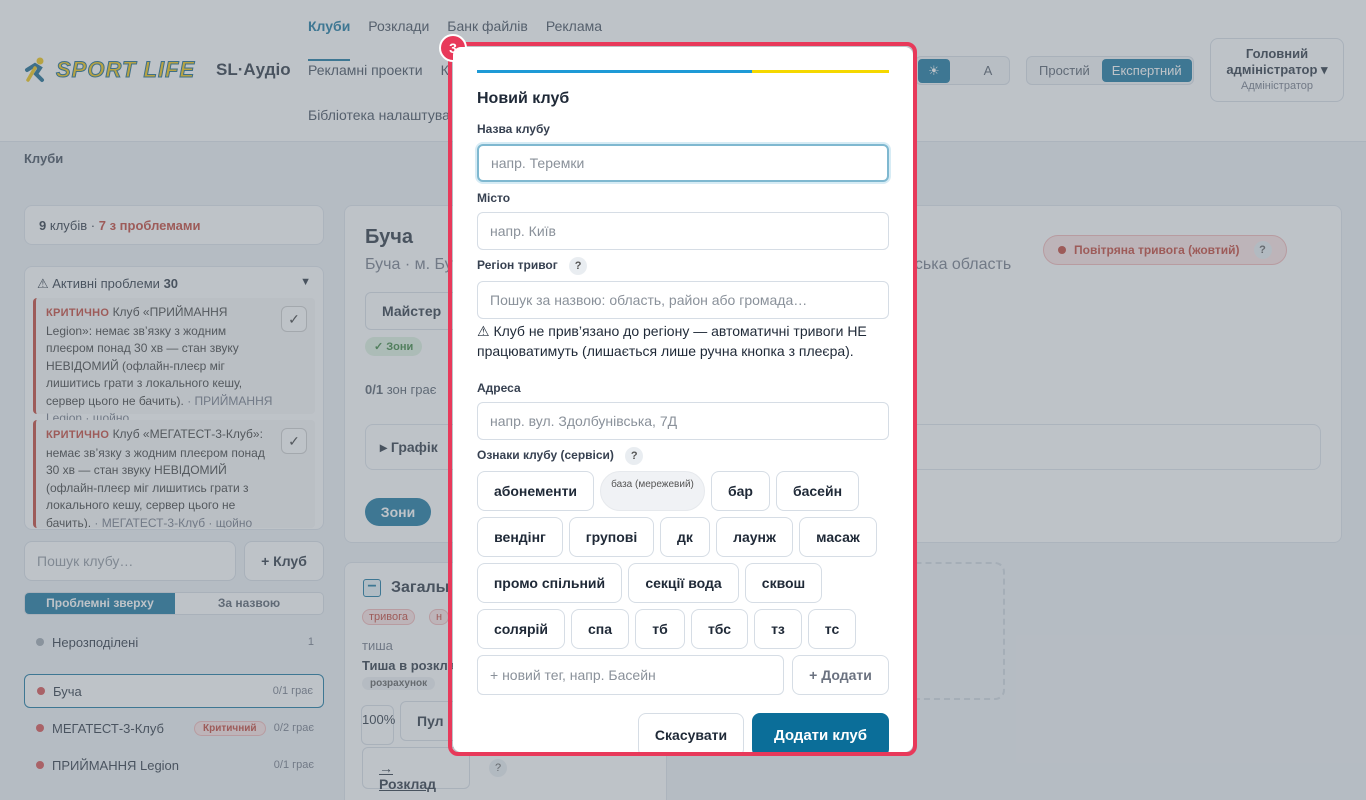 Image resolution: width=1366 pixels, height=800 pixels. What do you see at coordinates (838, 537) in the screenshot?
I see `tag-chip: масаж` at bounding box center [838, 537].